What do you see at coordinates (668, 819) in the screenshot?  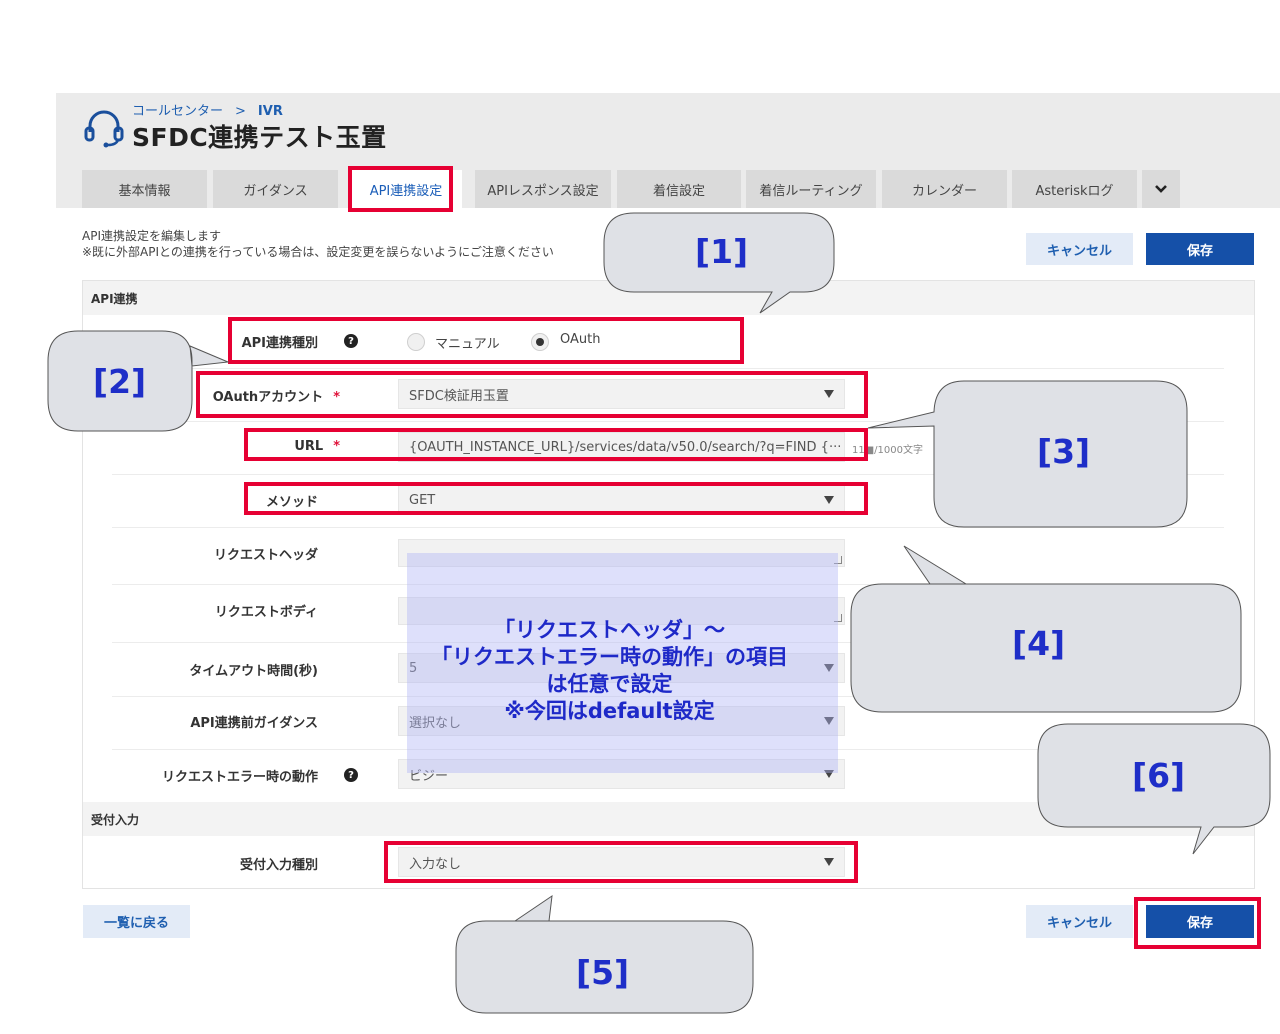 I see `section-input-header: 受付入力` at bounding box center [668, 819].